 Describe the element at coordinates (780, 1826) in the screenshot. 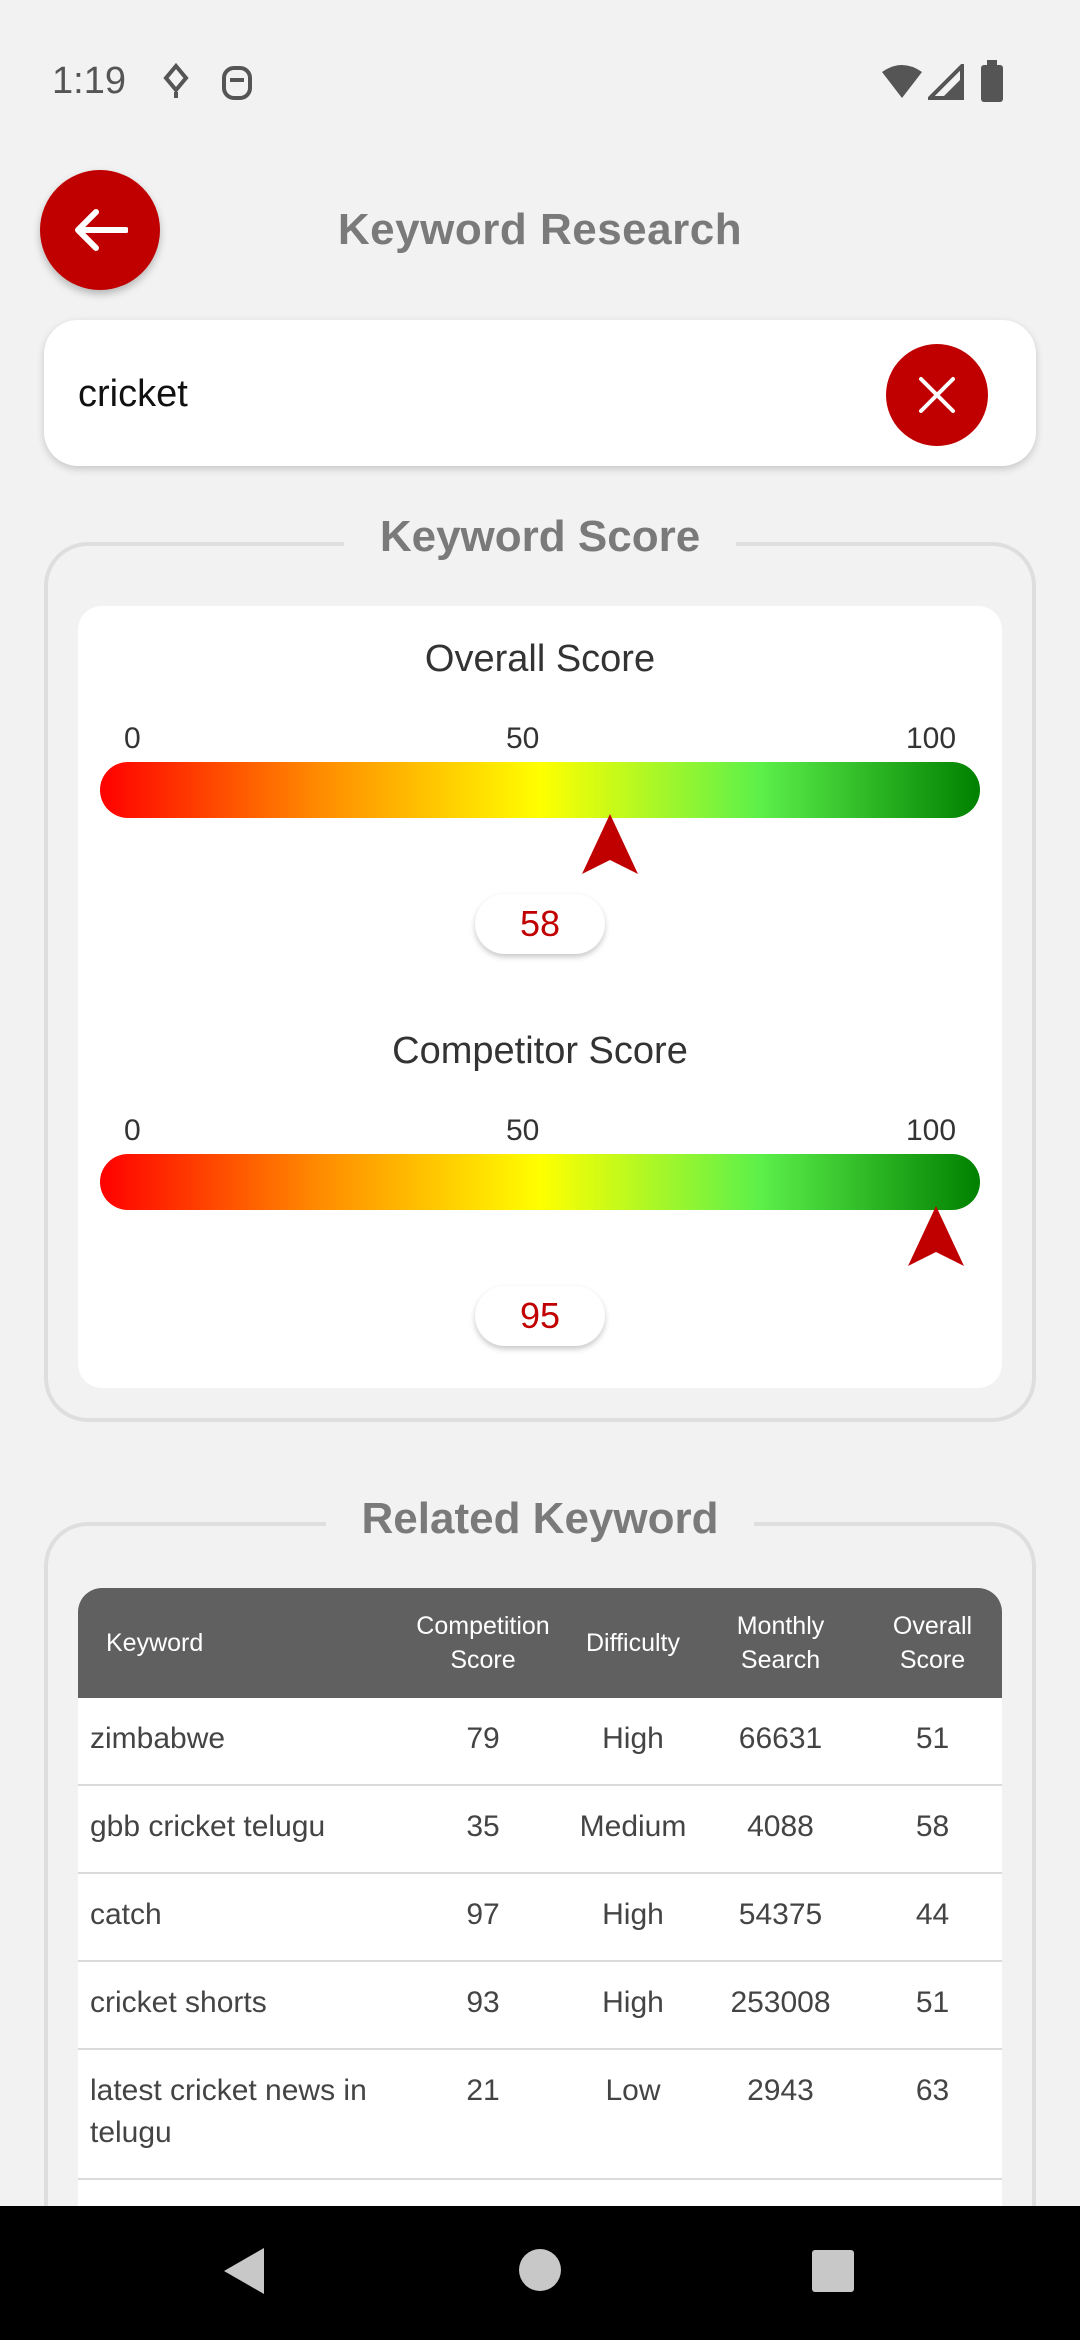

I see `cell-monthly-search: 4088` at that location.